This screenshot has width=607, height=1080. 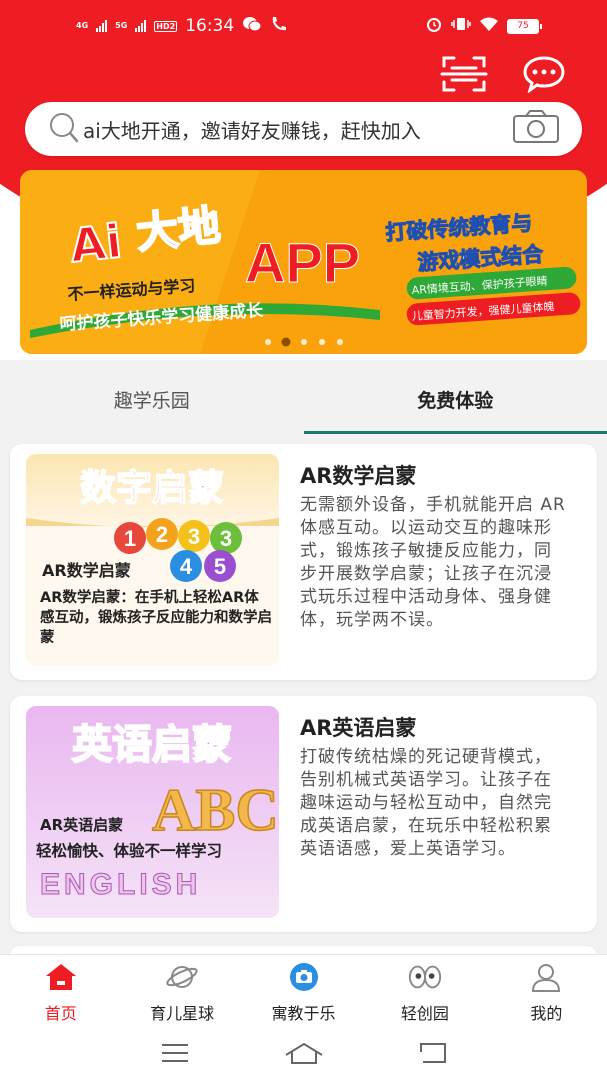 What do you see at coordinates (546, 1013) in the screenshot?
I see `nav-label: 我的` at bounding box center [546, 1013].